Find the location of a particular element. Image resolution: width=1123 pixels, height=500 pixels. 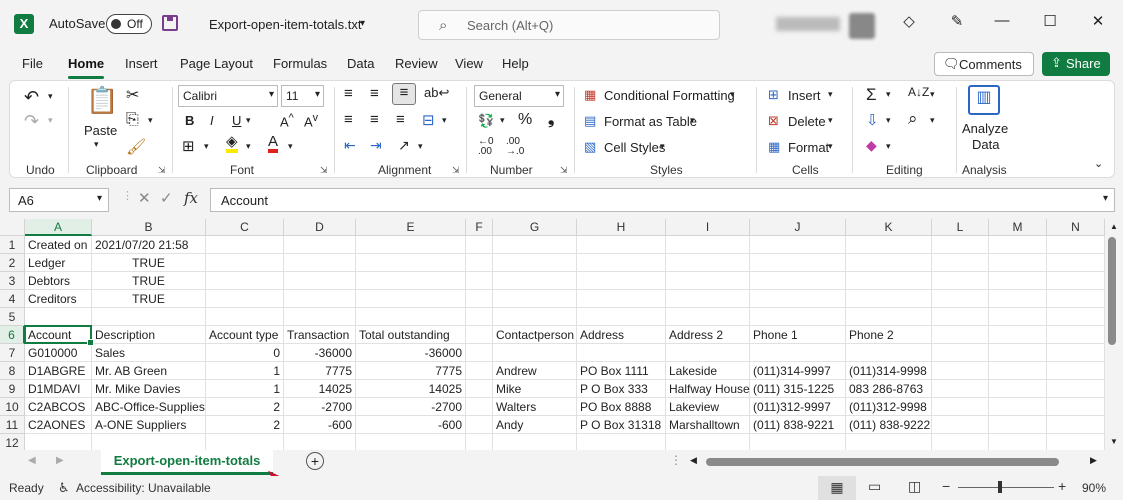

cell-d12 is located at coordinates (320, 442).